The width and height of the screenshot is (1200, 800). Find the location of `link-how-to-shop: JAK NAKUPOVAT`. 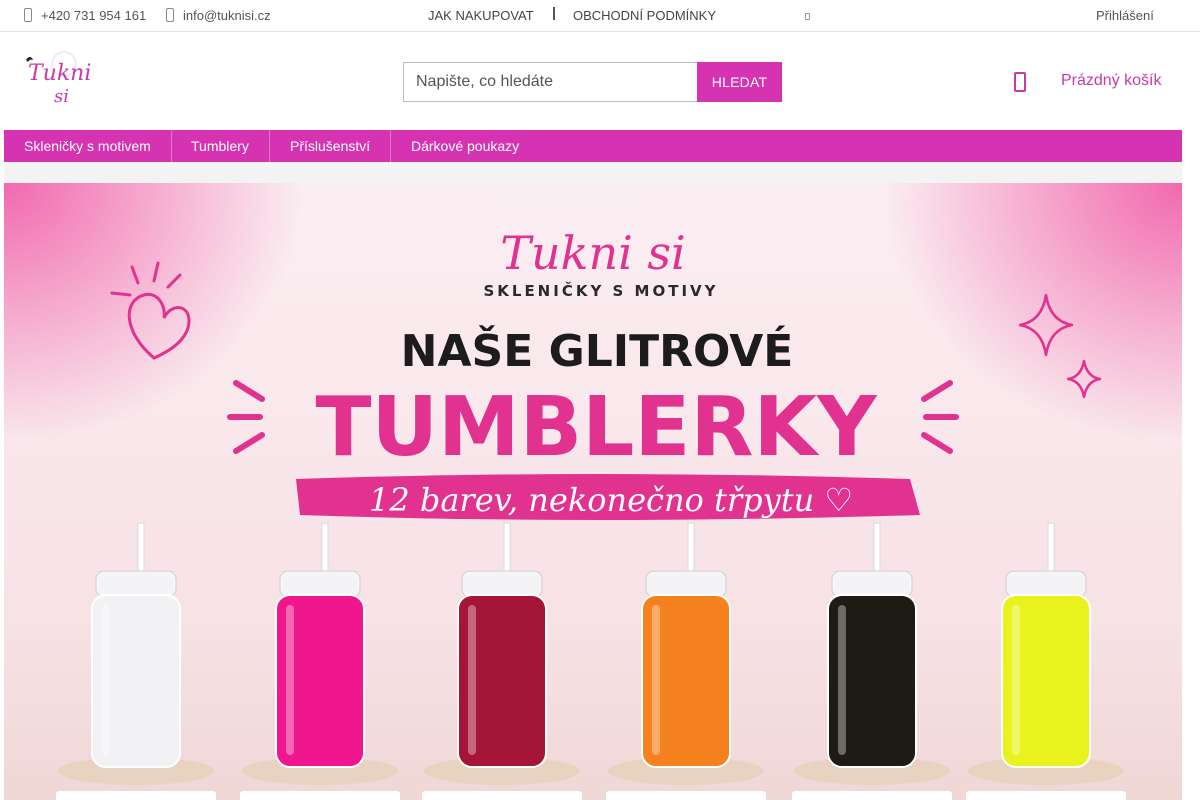

link-how-to-shop: JAK NAKUPOVAT is located at coordinates (481, 15).